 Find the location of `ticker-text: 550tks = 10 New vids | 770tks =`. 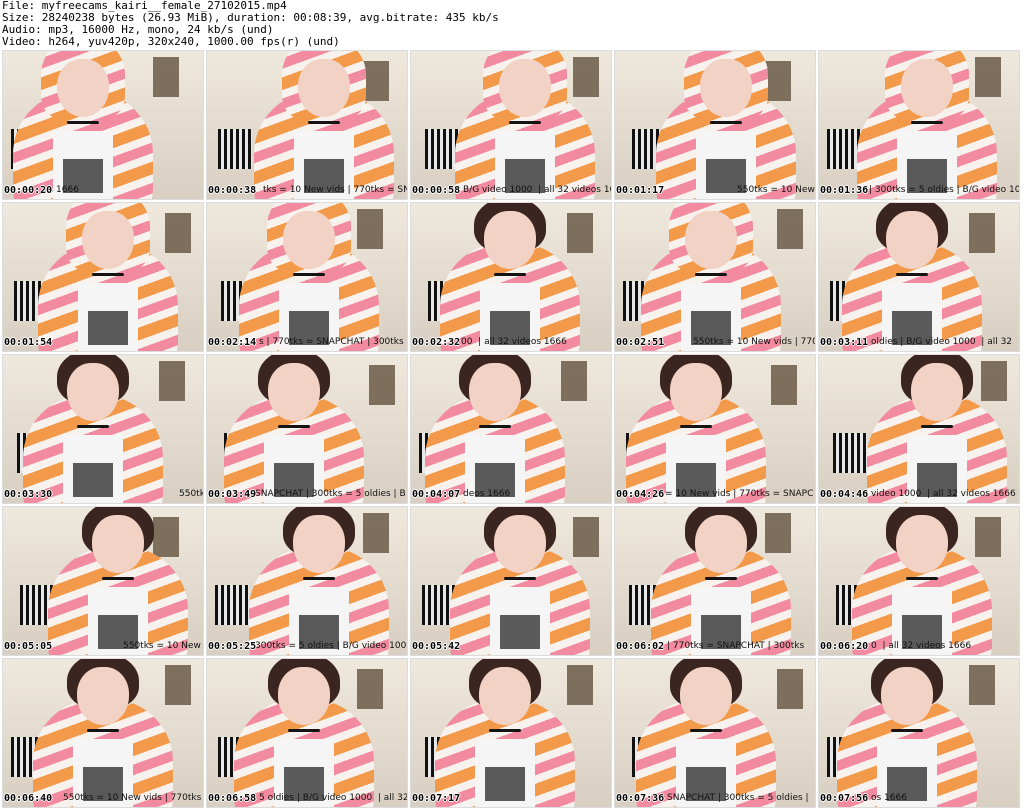

ticker-text: 550tks = 10 New vids | 770tks = is located at coordinates (133, 798).